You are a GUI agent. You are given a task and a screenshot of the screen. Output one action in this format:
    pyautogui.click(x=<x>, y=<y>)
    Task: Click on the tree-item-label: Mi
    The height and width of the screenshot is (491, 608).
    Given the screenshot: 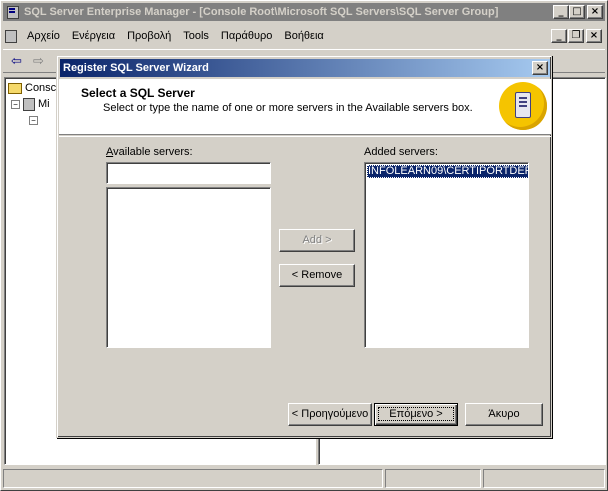 What is the action you would take?
    pyautogui.click(x=44, y=104)
    